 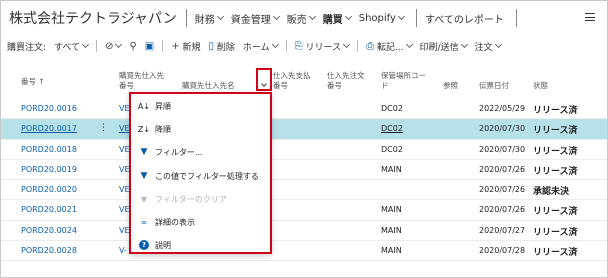 I want to click on binoculars-icon: ∞, so click(x=144, y=222).